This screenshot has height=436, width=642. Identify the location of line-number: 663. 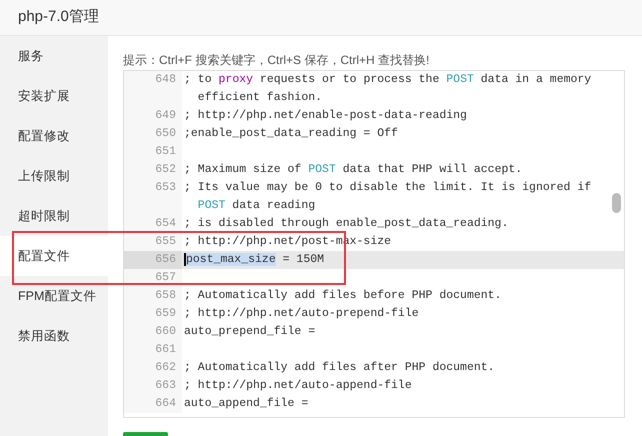
(153, 386).